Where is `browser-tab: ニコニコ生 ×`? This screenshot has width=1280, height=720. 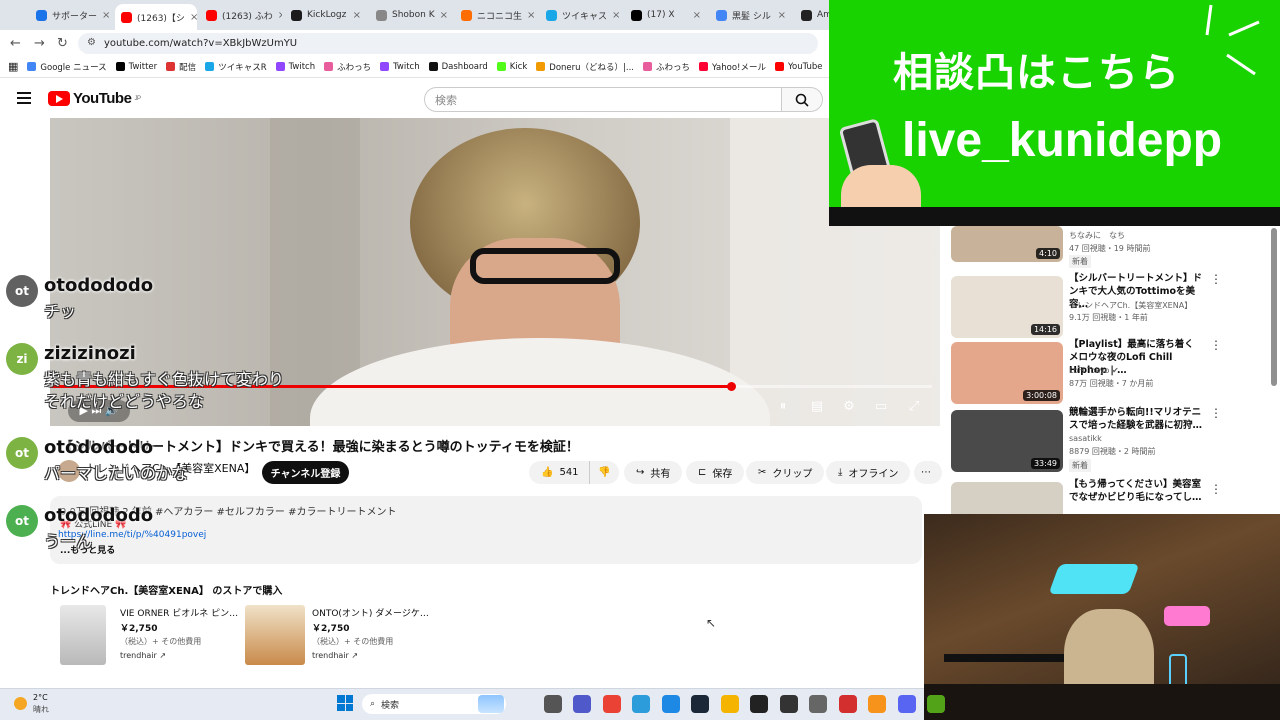 browser-tab: ニコニコ生 × is located at coordinates (496, 15).